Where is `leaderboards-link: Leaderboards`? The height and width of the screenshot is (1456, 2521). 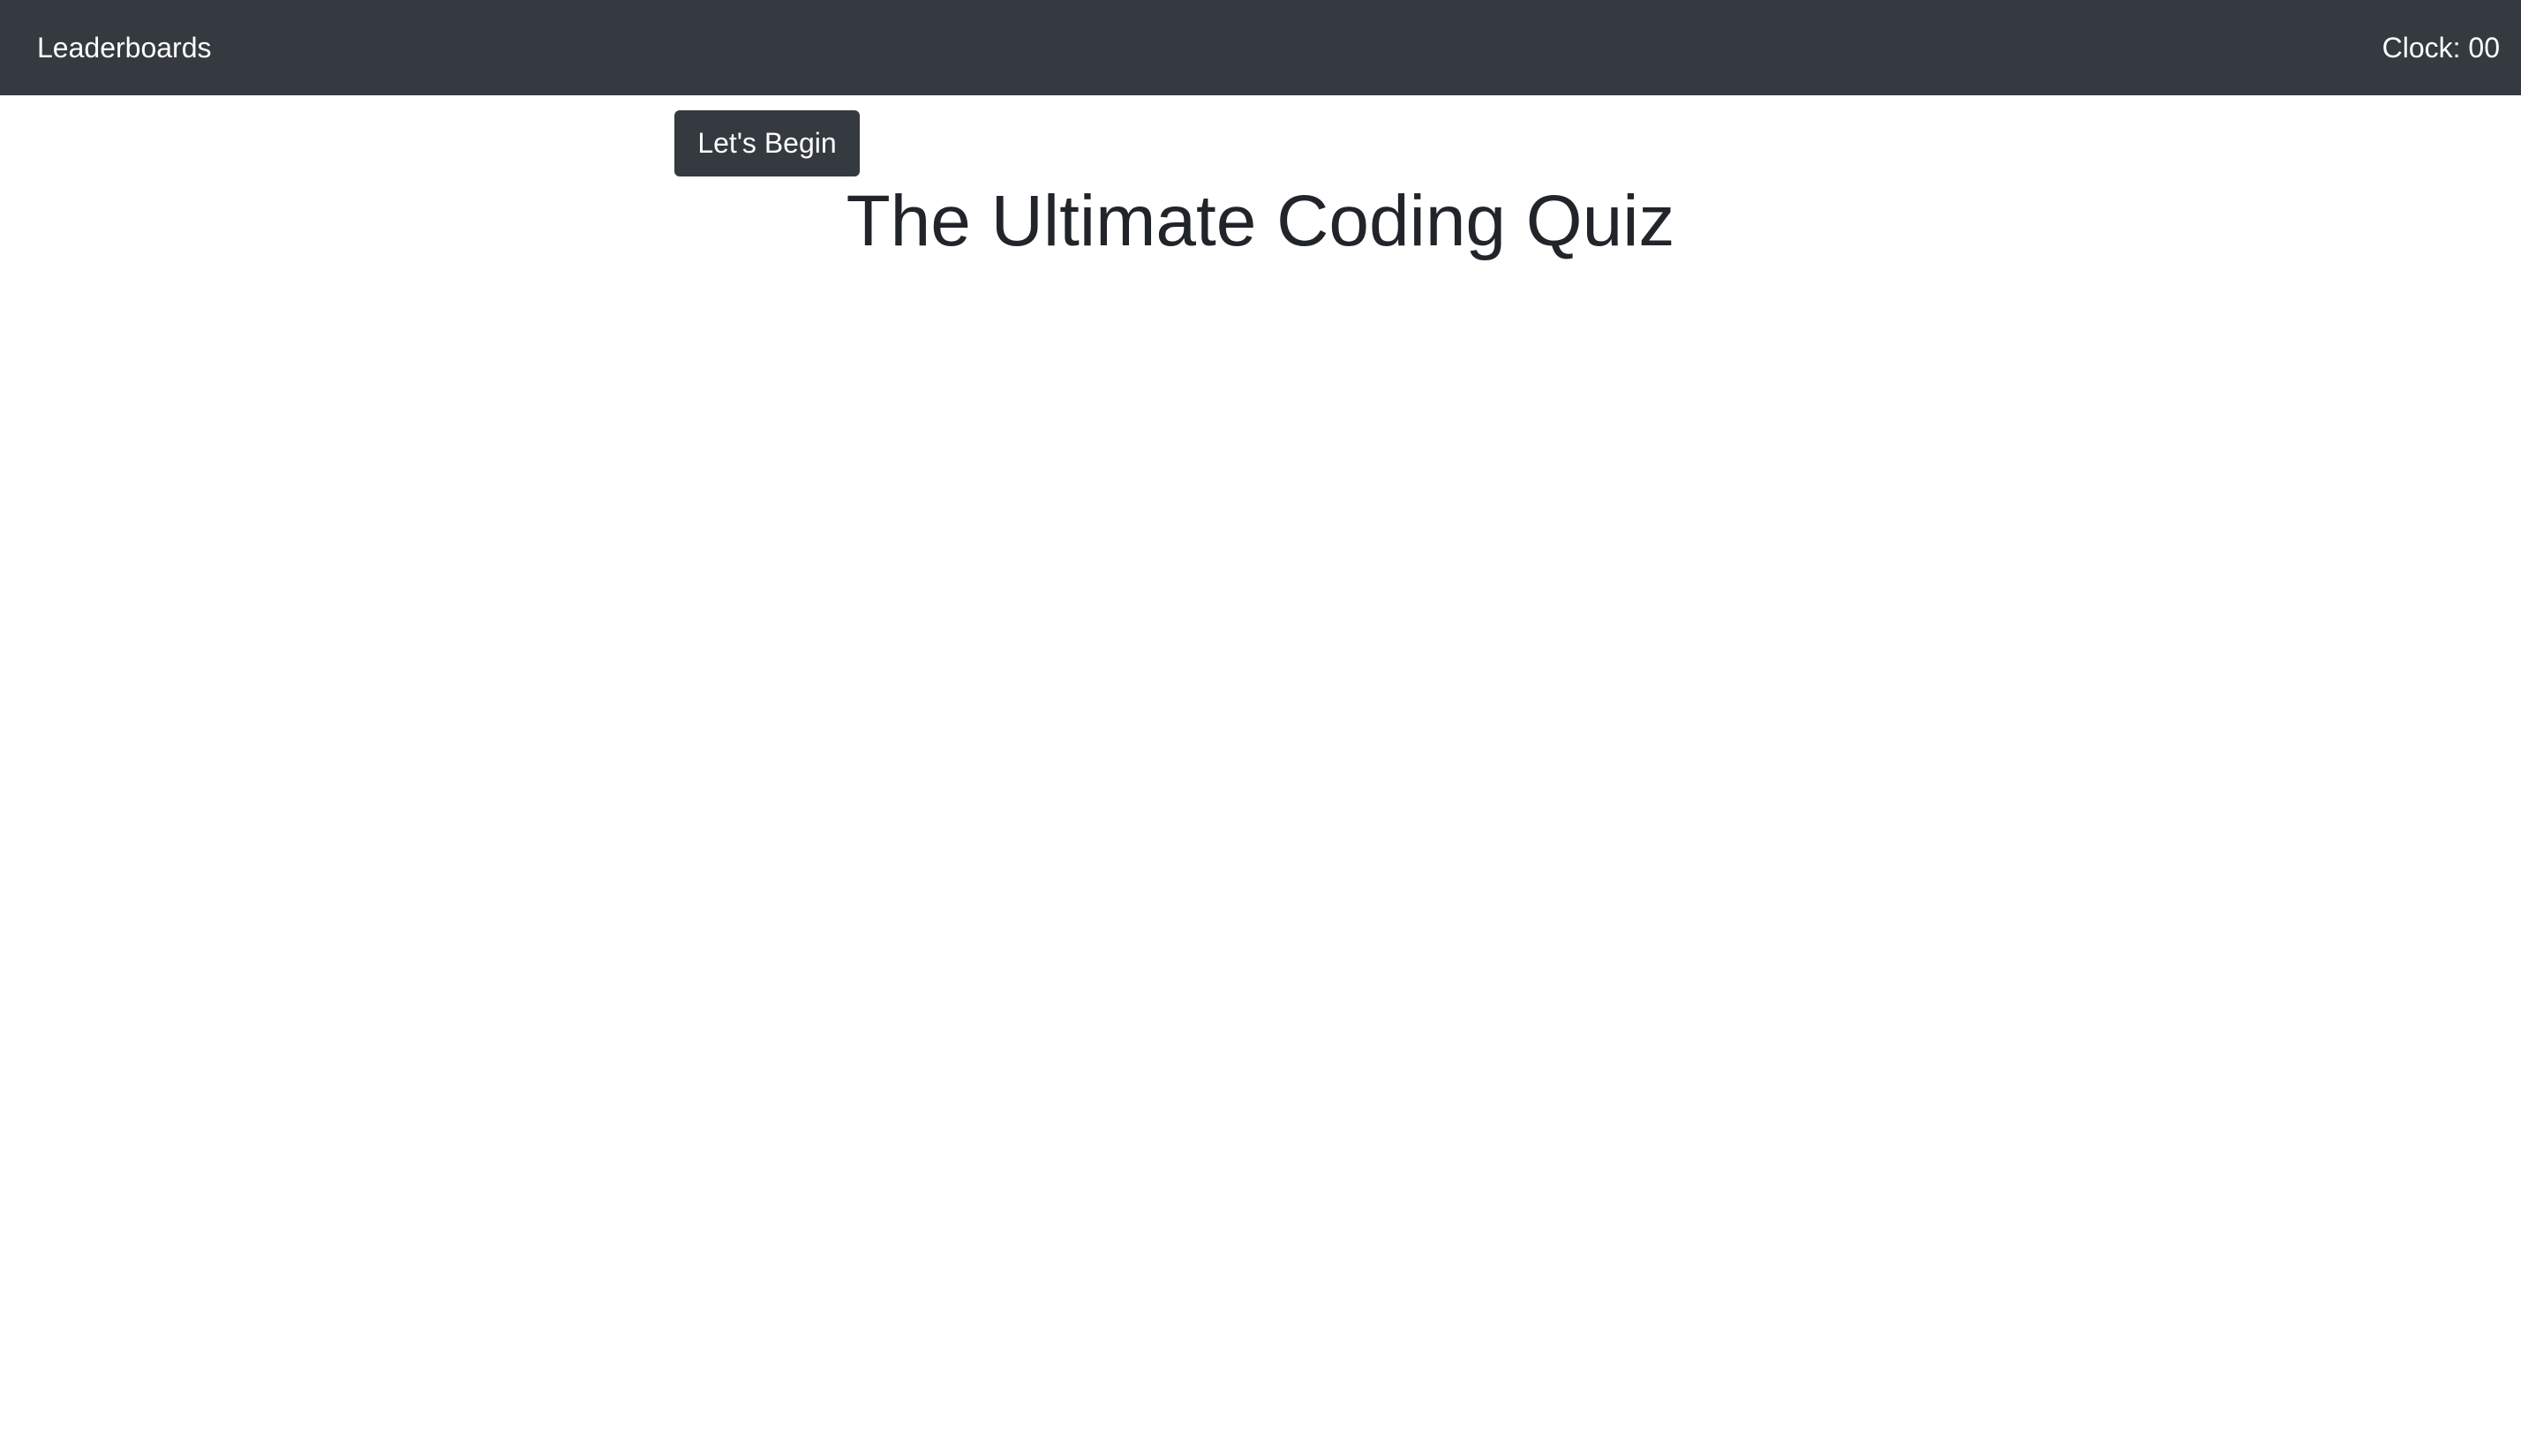 leaderboards-link: Leaderboards is located at coordinates (124, 47).